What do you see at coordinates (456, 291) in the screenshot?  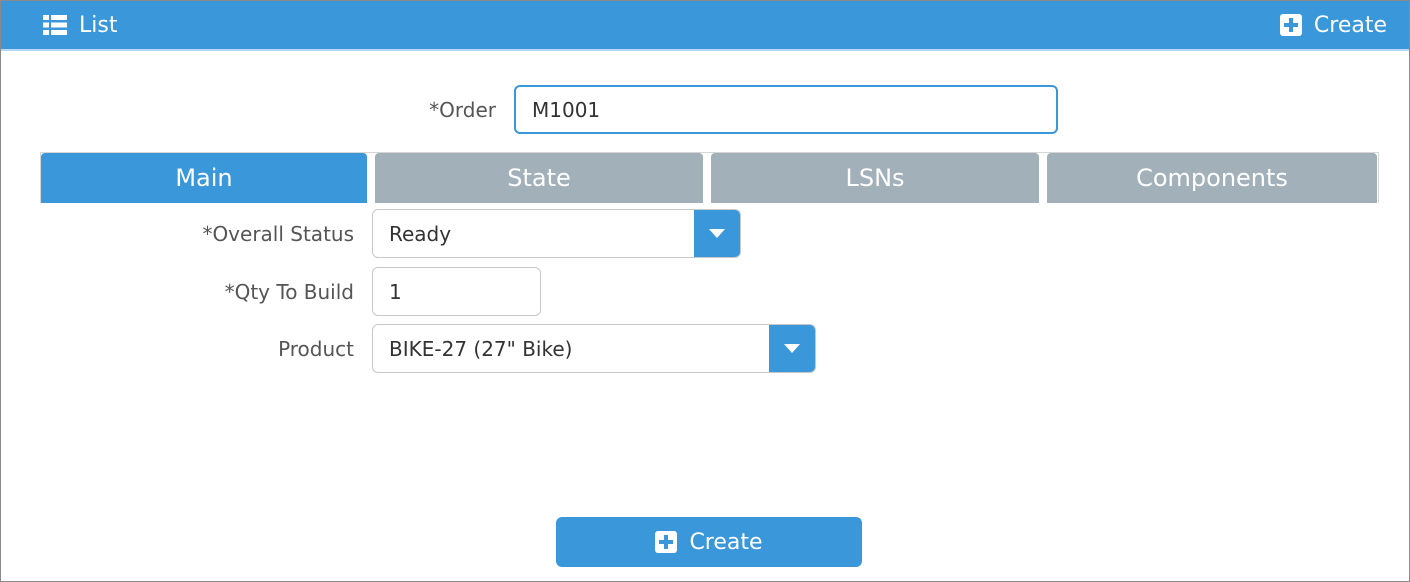 I see `qty-to-build-input: 1` at bounding box center [456, 291].